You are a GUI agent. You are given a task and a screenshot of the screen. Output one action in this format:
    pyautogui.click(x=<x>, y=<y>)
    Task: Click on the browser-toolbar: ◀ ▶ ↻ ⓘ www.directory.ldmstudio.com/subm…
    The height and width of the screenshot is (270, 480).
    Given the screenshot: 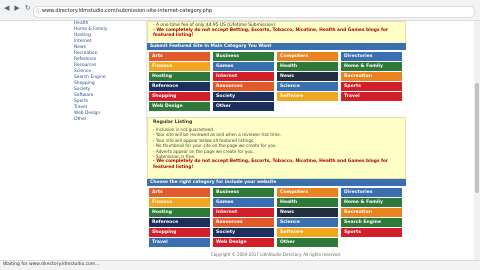 What is the action you would take?
    pyautogui.click(x=240, y=10)
    